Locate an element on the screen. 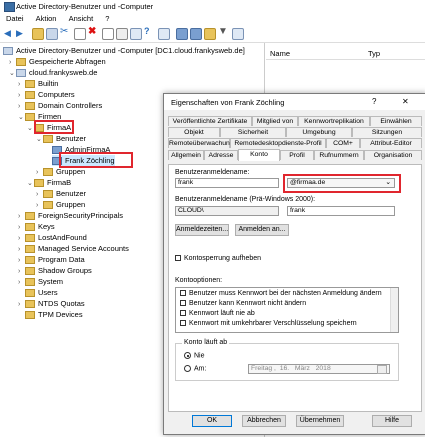 Image resolution: width=425 pixels, height=437 pixels. calendar-icon is located at coordinates (382, 369).